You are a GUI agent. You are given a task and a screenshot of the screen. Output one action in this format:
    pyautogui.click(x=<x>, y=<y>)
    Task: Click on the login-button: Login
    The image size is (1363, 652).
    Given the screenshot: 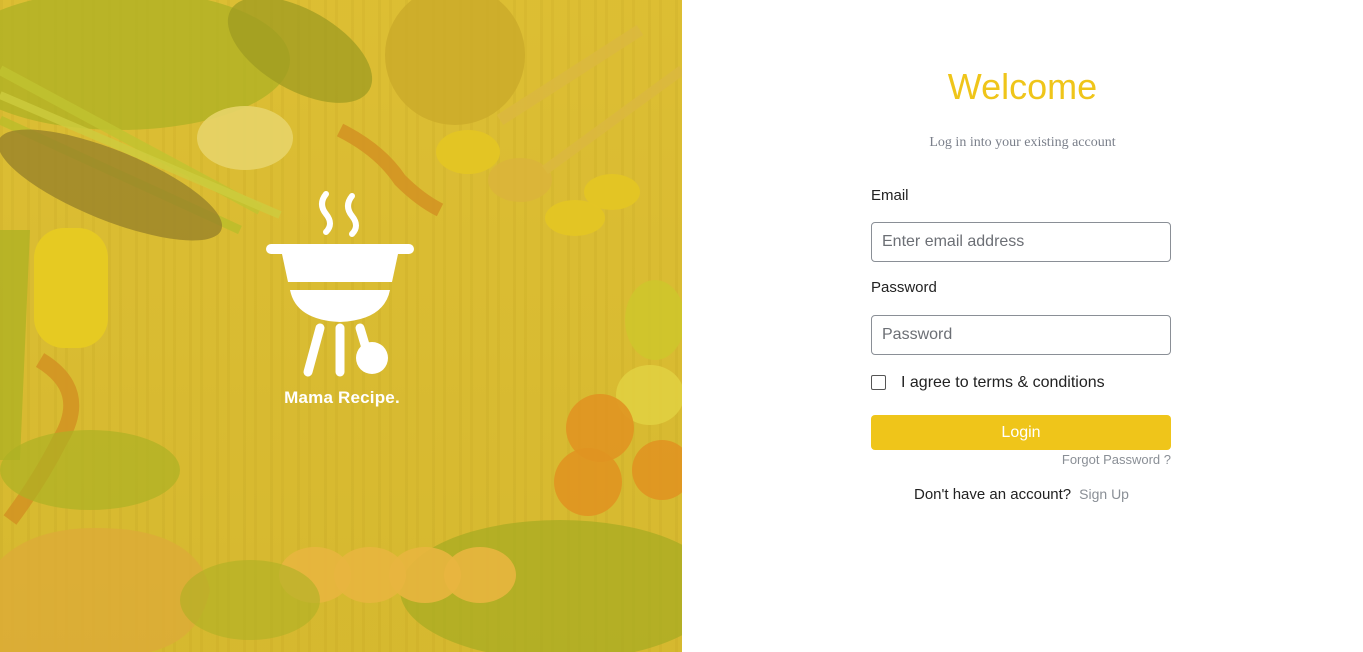 What is the action you would take?
    pyautogui.click(x=1021, y=432)
    